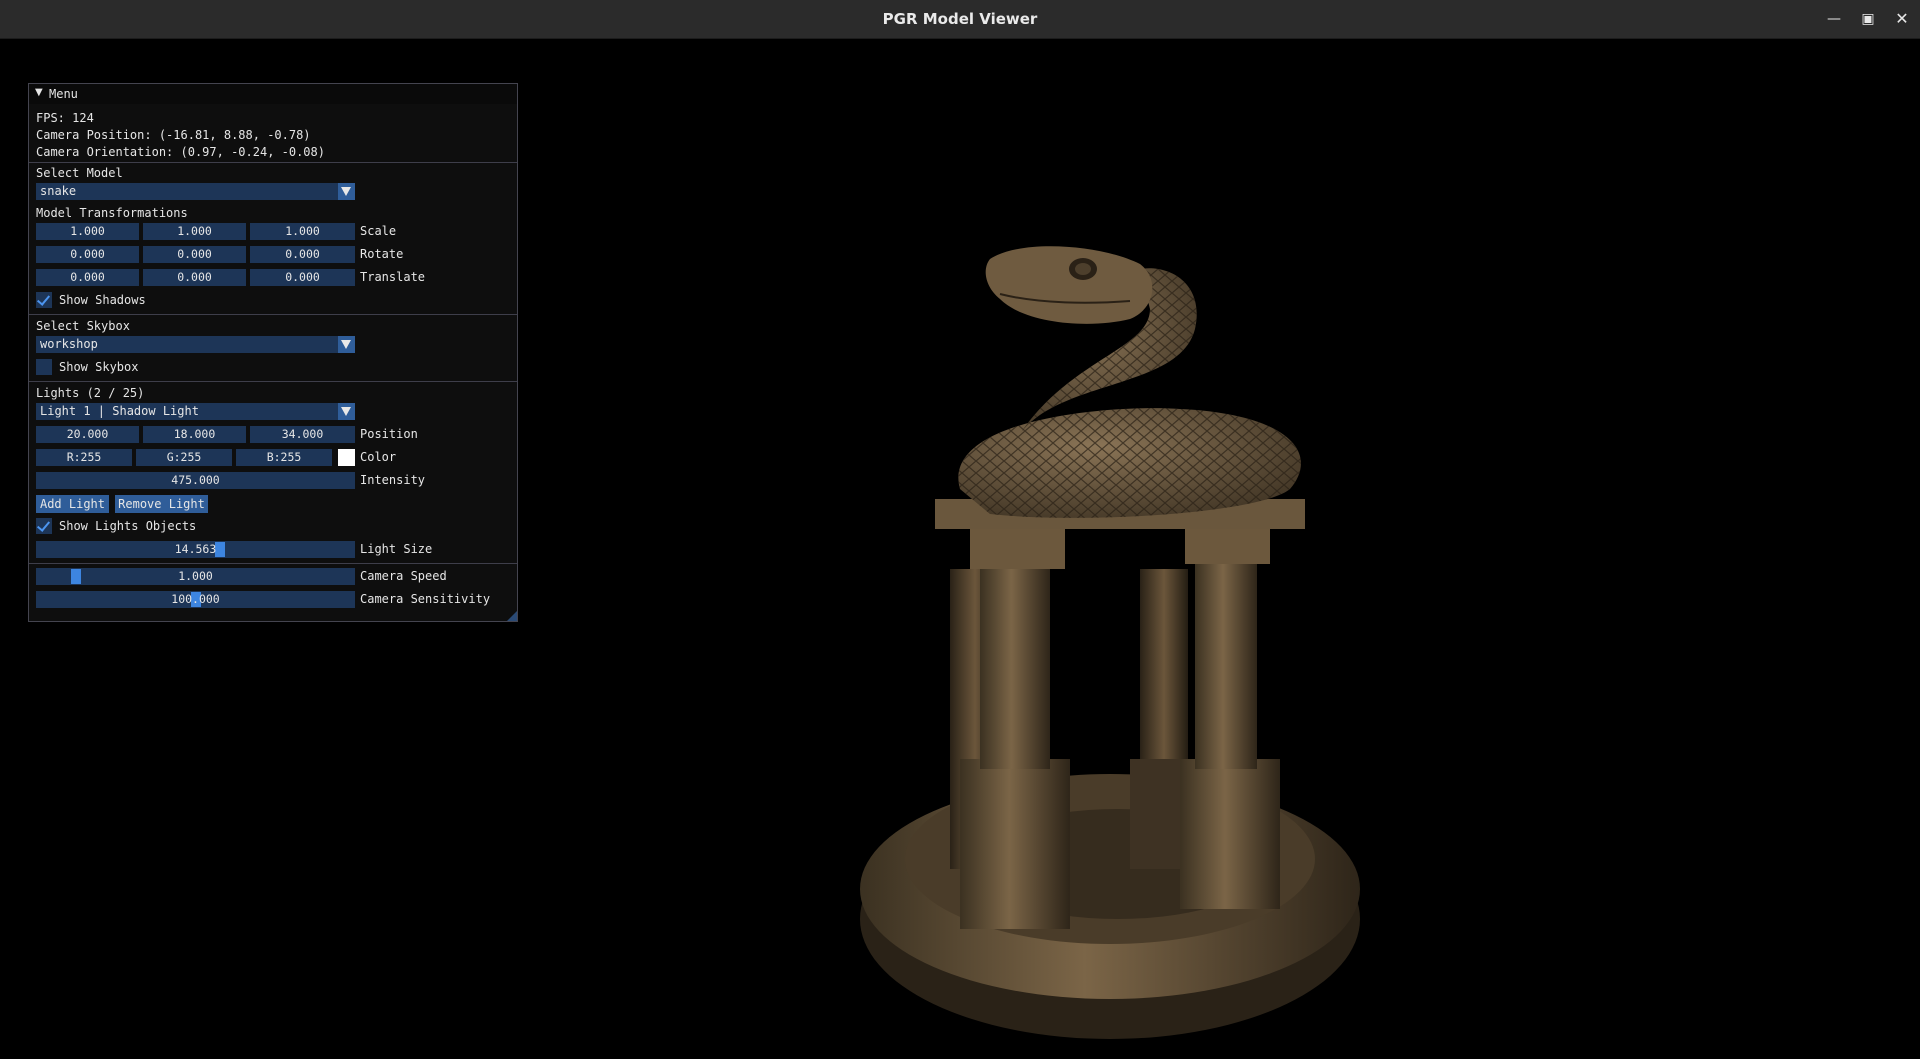  Describe the element at coordinates (393, 480) in the screenshot. I see `intensity-label: Intensity` at that location.